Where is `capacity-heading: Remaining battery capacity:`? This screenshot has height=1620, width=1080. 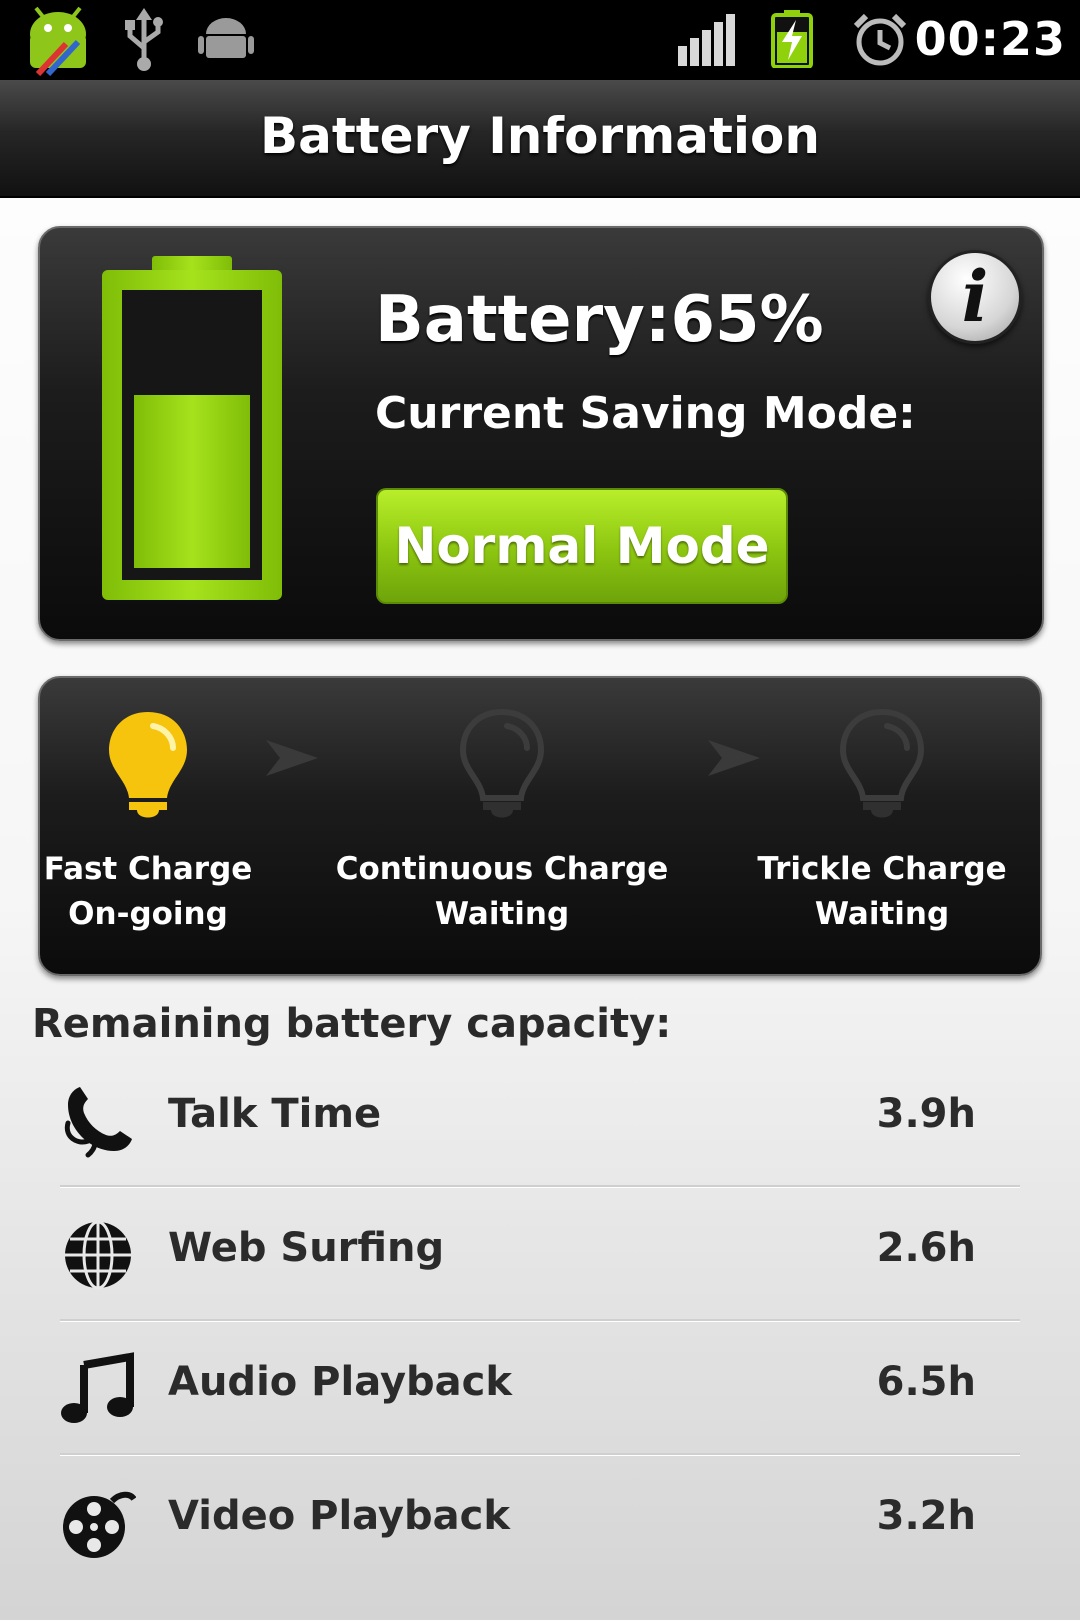
capacity-heading: Remaining battery capacity: is located at coordinates (352, 1024).